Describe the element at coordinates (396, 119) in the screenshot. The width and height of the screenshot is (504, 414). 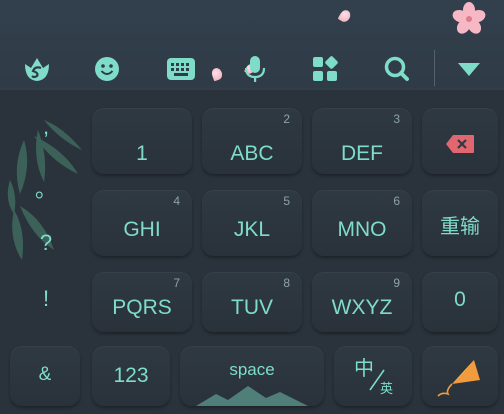
I see `key-digit: 3` at that location.